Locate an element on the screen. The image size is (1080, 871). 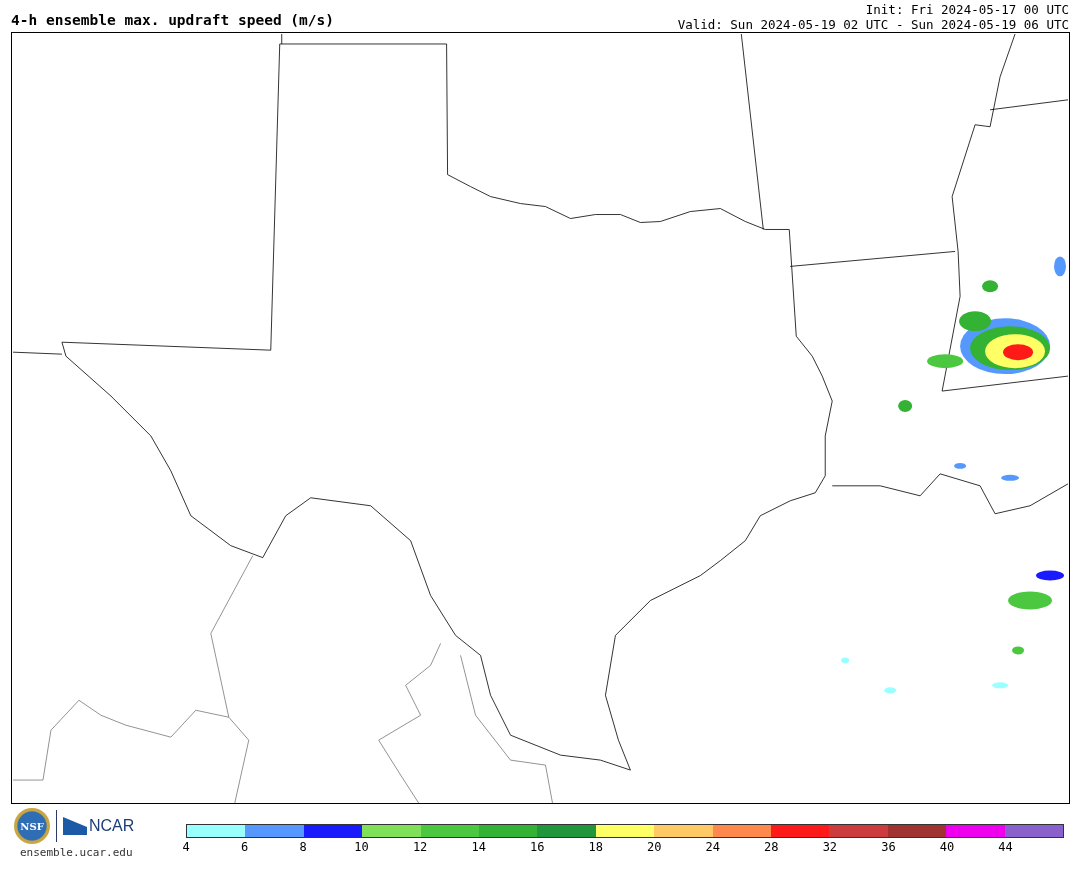
scale-label: 32 is located at coordinates (830, 847).